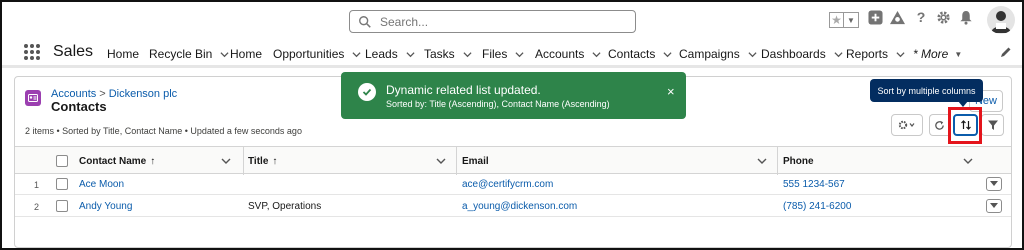 The height and width of the screenshot is (250, 1024). Describe the element at coordinates (817, 206) in the screenshot. I see `contact-phone-link: (785) 241-6200` at that location.